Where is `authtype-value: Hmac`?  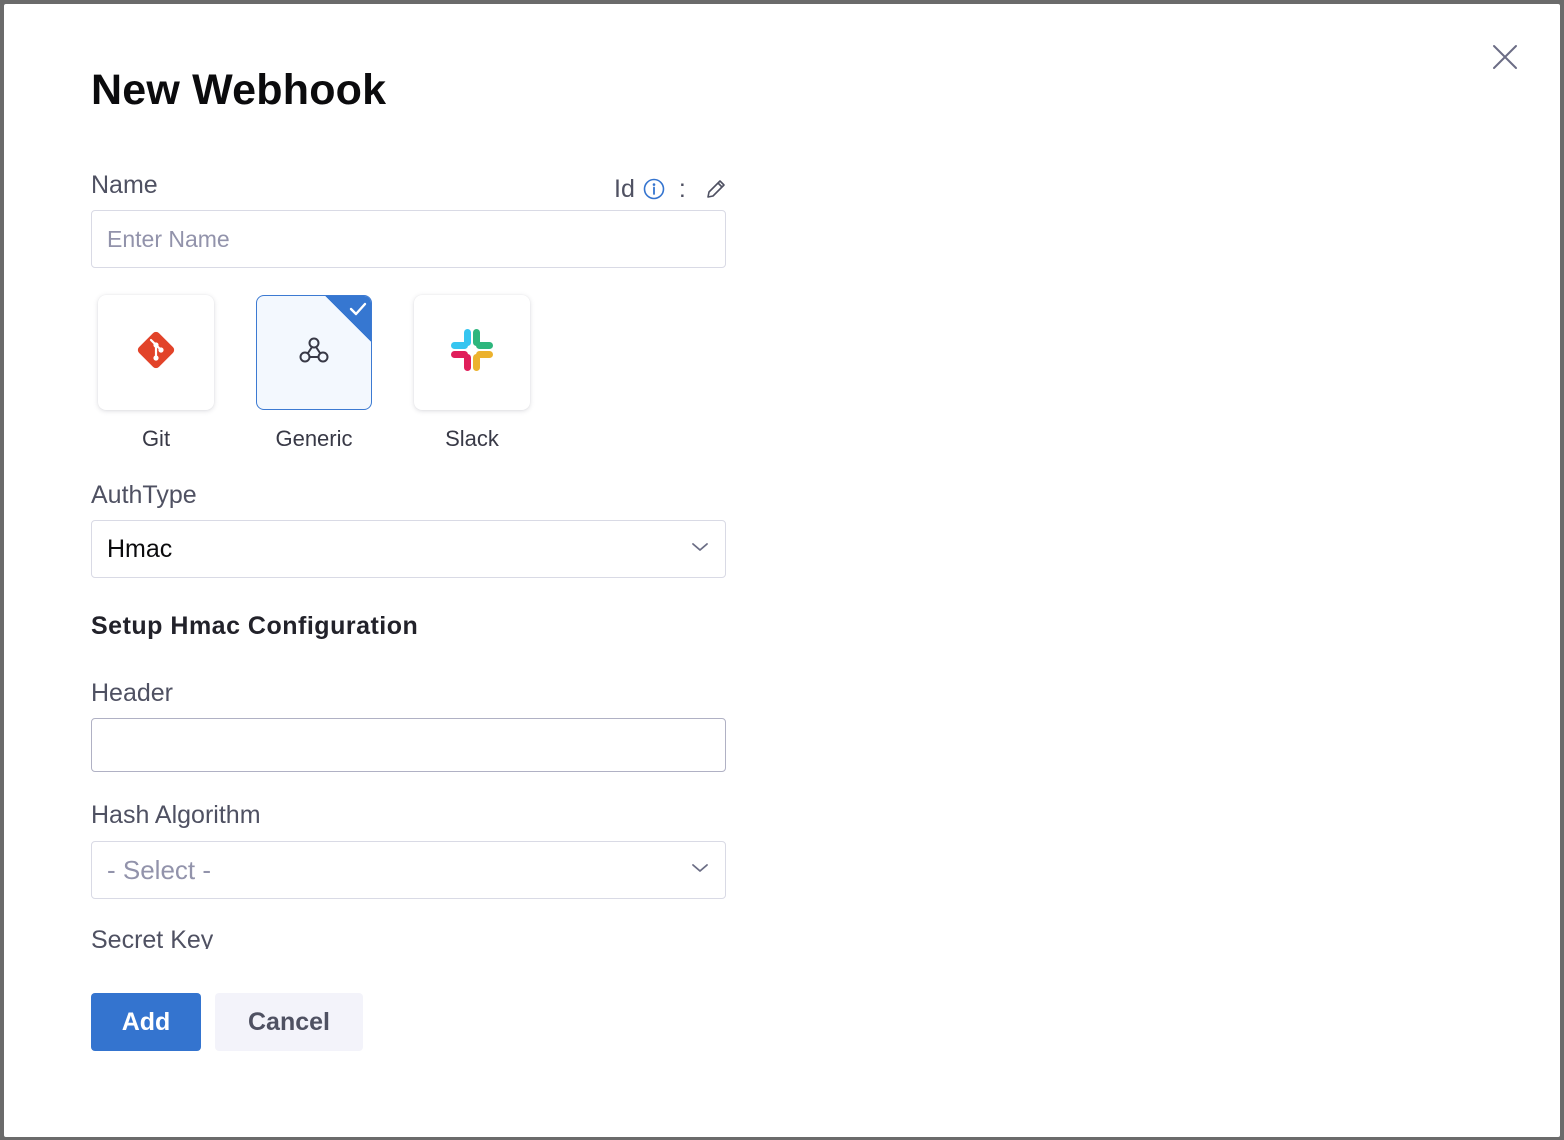 authtype-value: Hmac is located at coordinates (140, 548).